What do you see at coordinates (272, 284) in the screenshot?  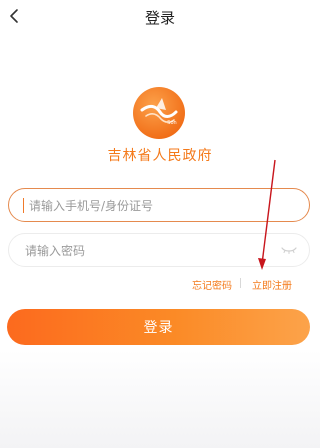 I see `register-link: 立即注册` at bounding box center [272, 284].